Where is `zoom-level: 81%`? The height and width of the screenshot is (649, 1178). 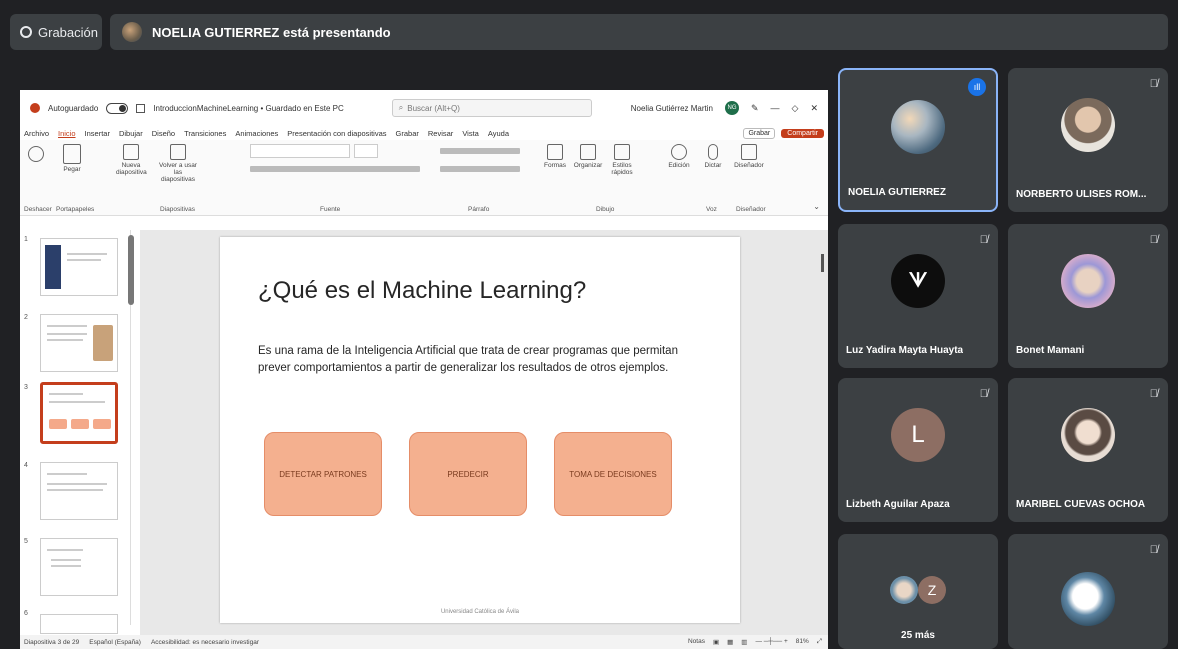
zoom-level: 81% is located at coordinates (802, 642).